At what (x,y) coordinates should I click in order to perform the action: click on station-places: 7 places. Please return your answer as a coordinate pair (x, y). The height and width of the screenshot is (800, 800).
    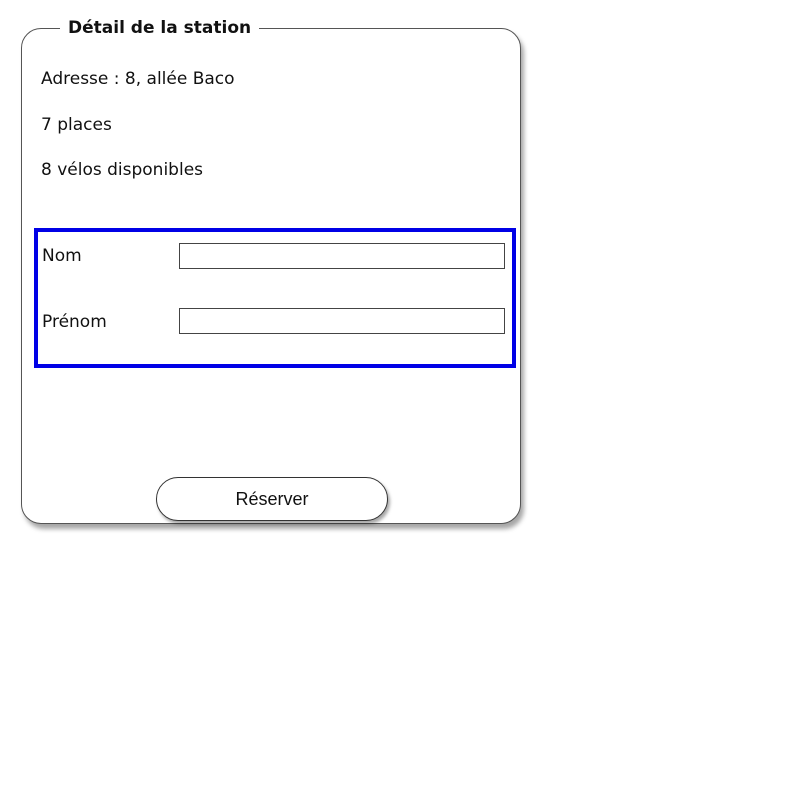
    Looking at the image, I should click on (76, 125).